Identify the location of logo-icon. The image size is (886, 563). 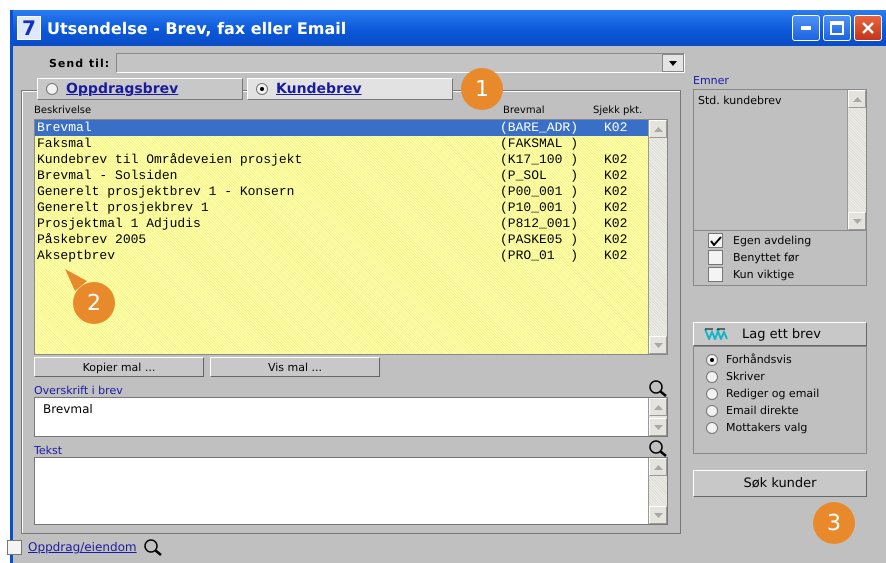
(716, 334).